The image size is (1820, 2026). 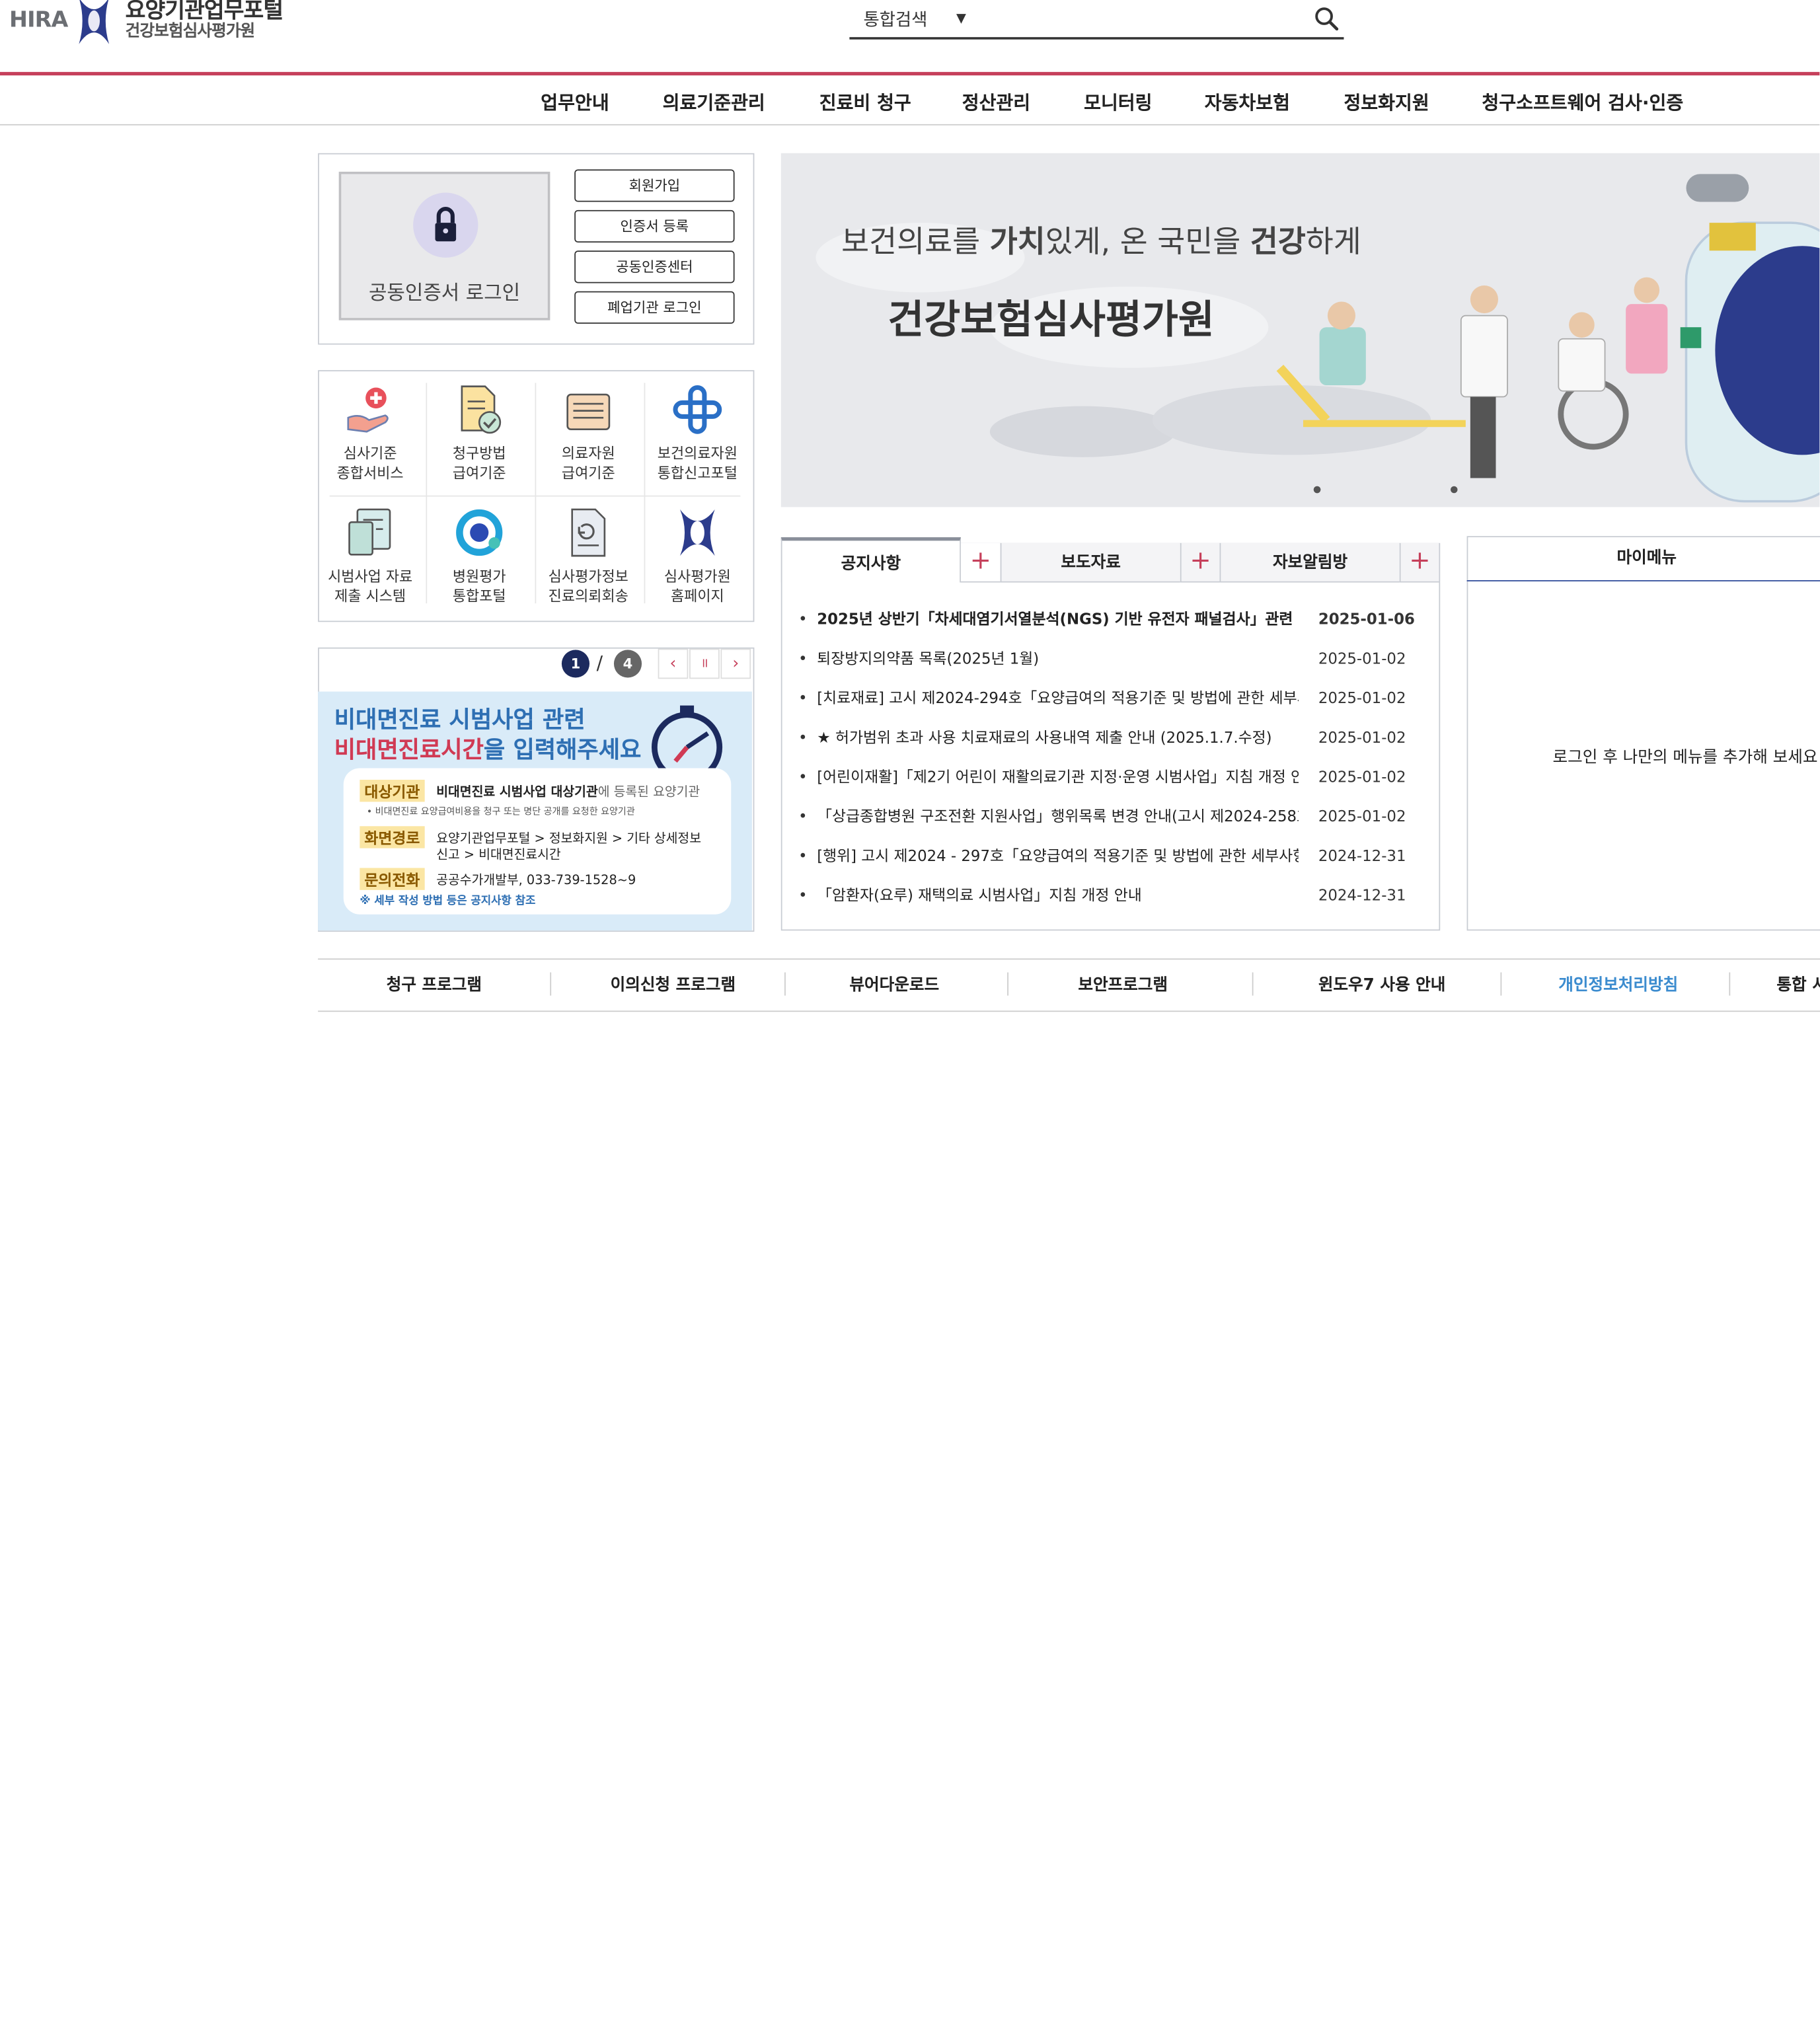 What do you see at coordinates (894, 985) in the screenshot?
I see `viewer-download-link: 뷰어다운로드` at bounding box center [894, 985].